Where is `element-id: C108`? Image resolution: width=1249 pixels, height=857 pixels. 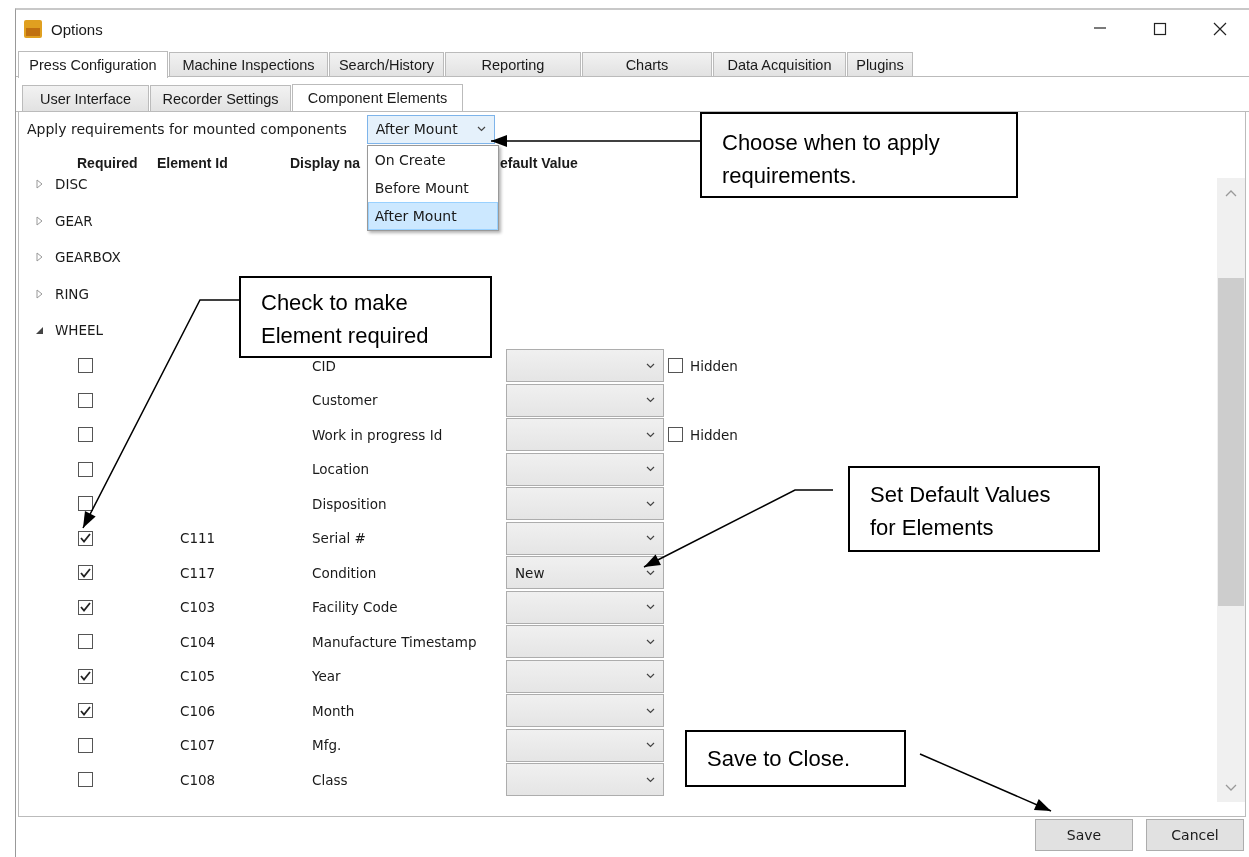
element-id: C108 is located at coordinates (198, 779).